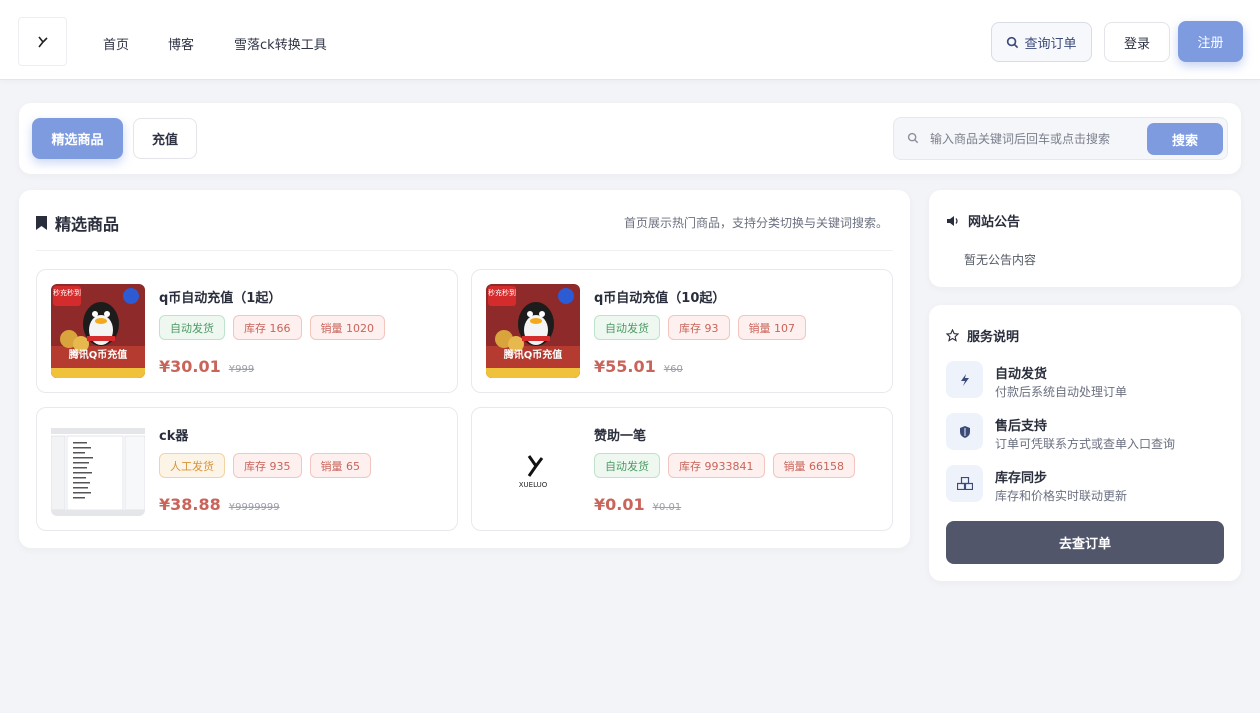 This screenshot has width=1260, height=713. I want to click on product-price: ¥55.01 ¥60, so click(638, 366).